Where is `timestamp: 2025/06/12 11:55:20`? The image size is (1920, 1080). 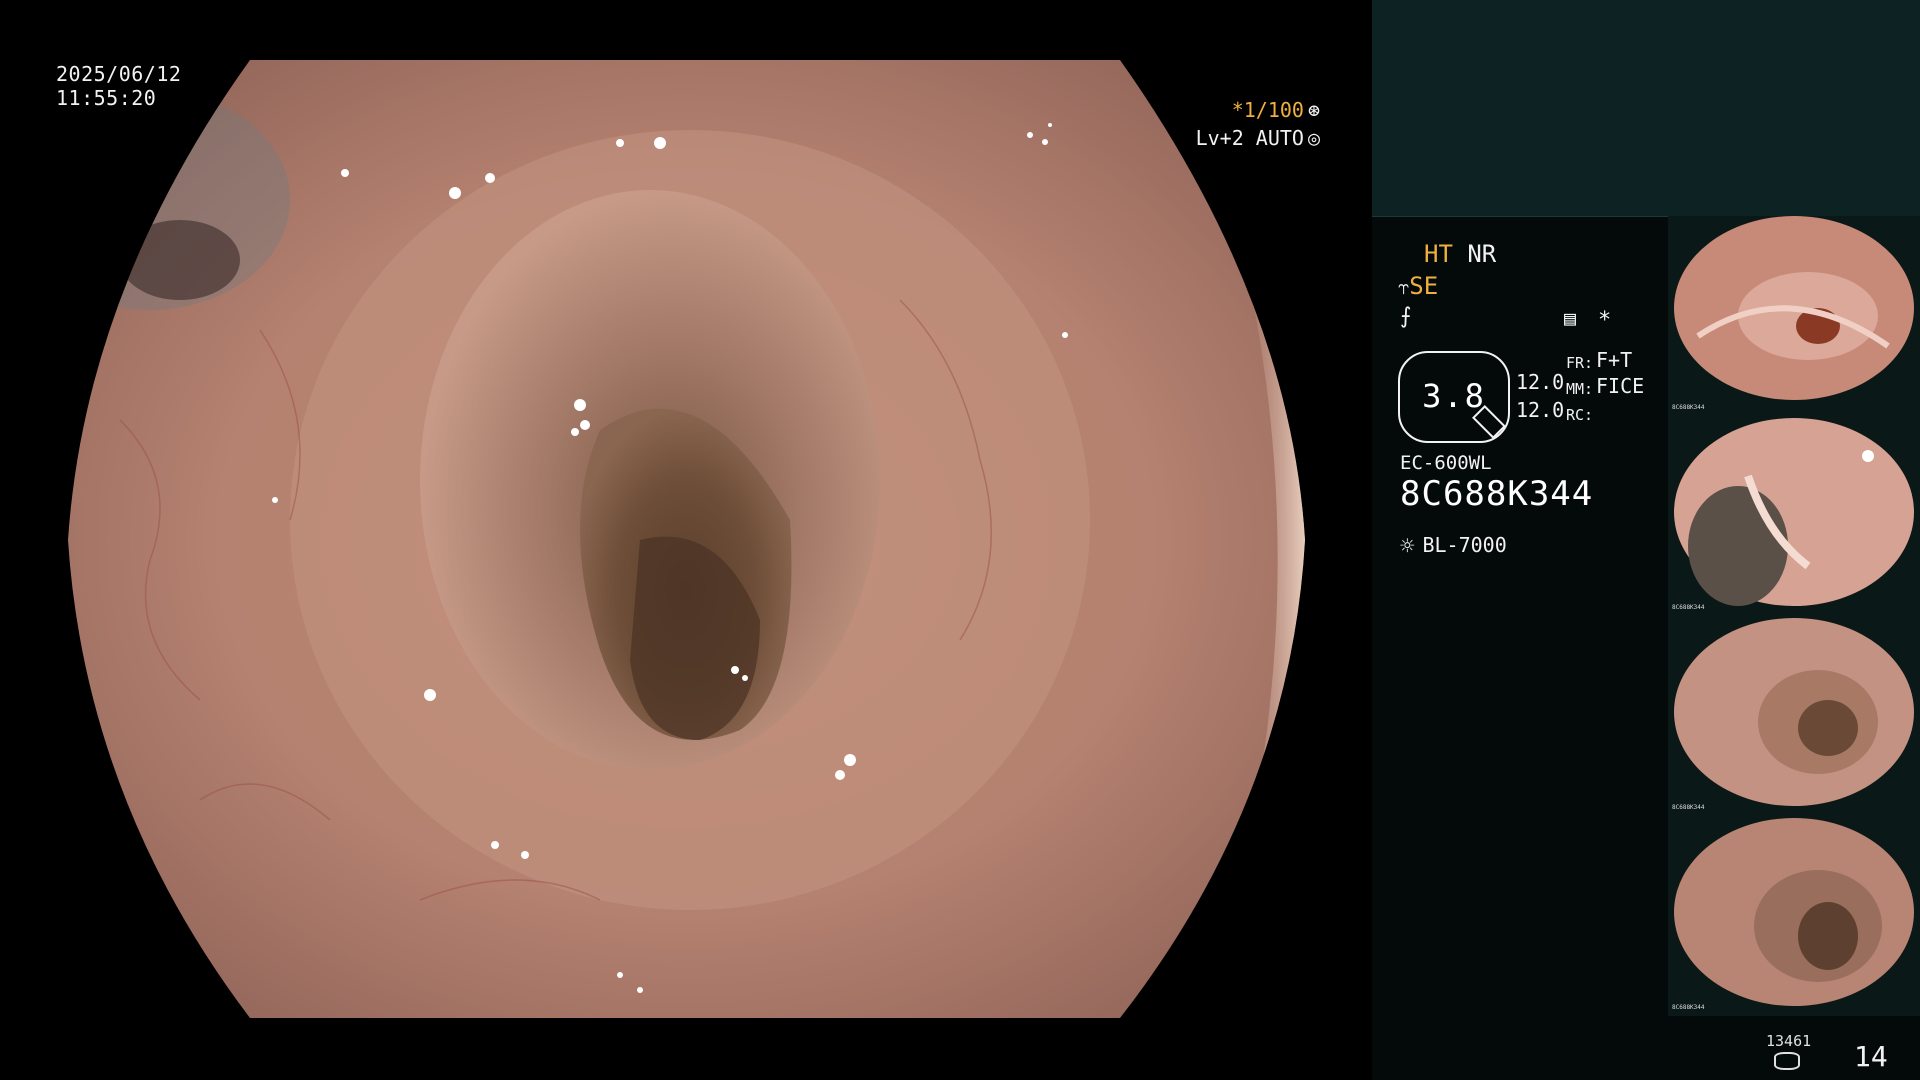
timestamp: 2025/06/12 11:55:20 is located at coordinates (118, 86).